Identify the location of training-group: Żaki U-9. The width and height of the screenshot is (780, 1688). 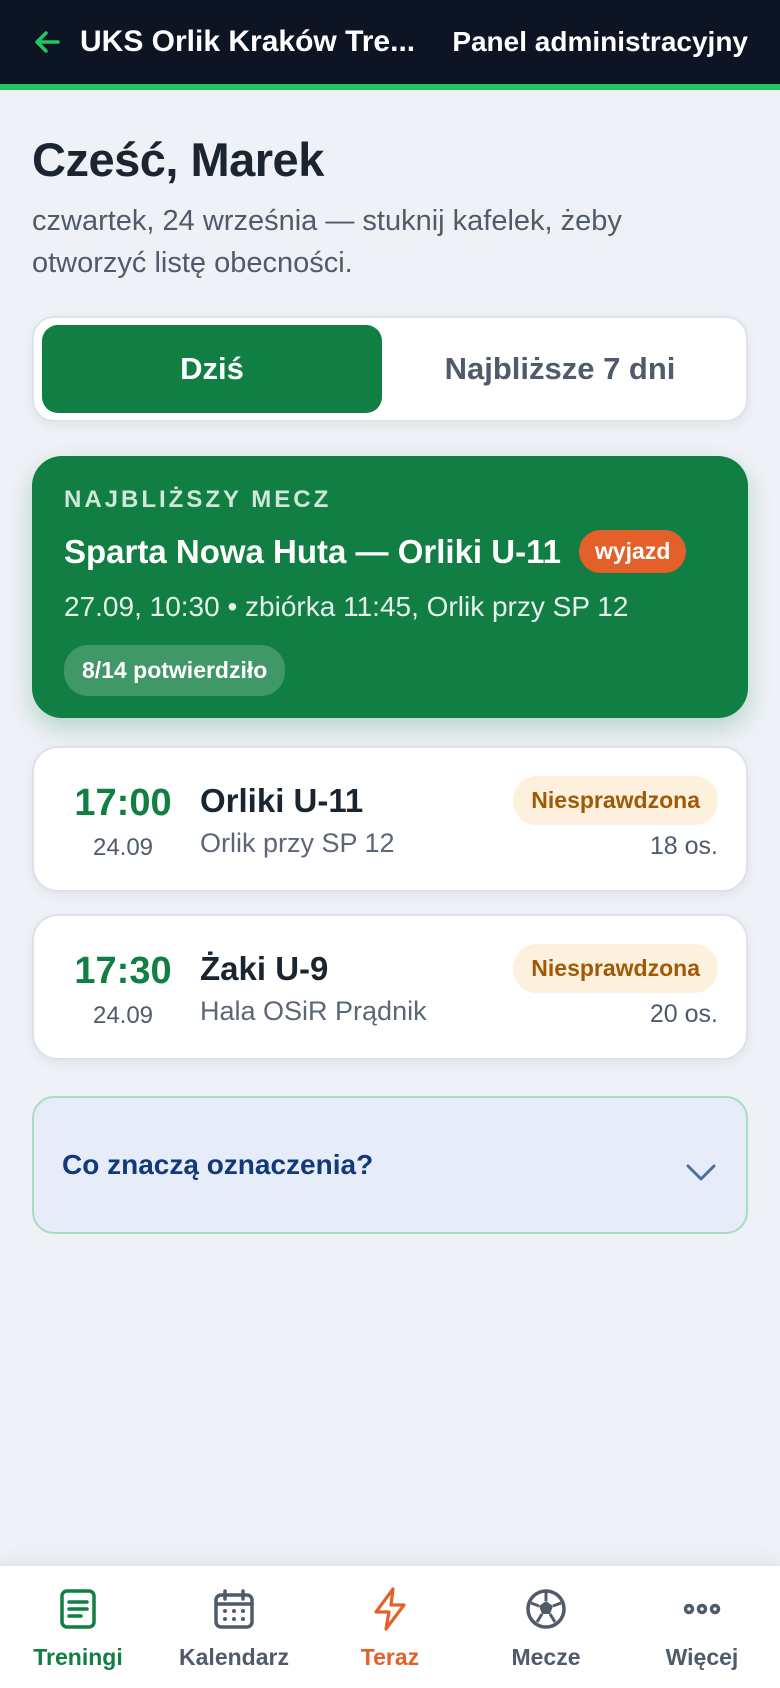
(264, 968).